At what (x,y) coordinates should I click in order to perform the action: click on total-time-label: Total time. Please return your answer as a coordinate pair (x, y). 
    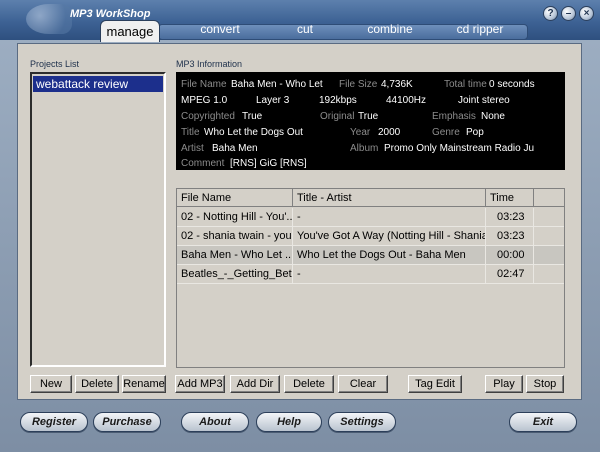
    Looking at the image, I should click on (465, 84).